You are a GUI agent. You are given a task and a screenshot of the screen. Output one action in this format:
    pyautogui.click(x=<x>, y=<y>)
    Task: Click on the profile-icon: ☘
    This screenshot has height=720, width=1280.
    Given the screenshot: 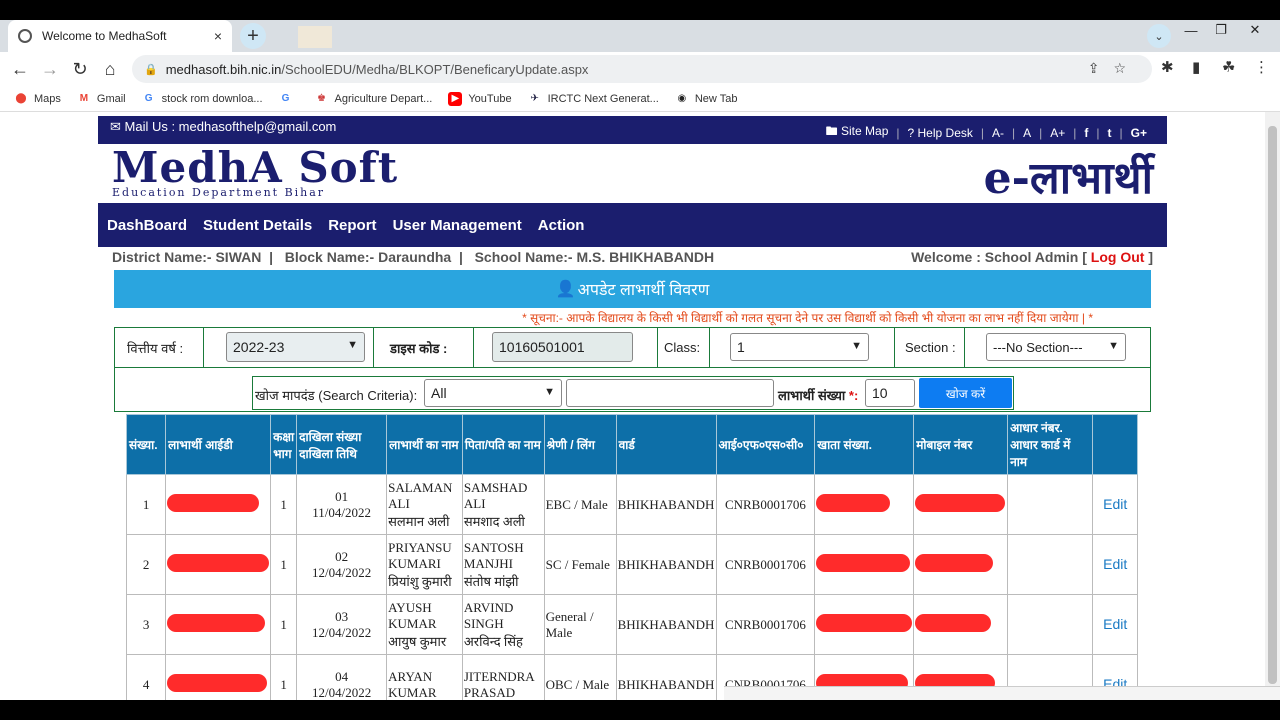 What is the action you would take?
    pyautogui.click(x=1228, y=67)
    